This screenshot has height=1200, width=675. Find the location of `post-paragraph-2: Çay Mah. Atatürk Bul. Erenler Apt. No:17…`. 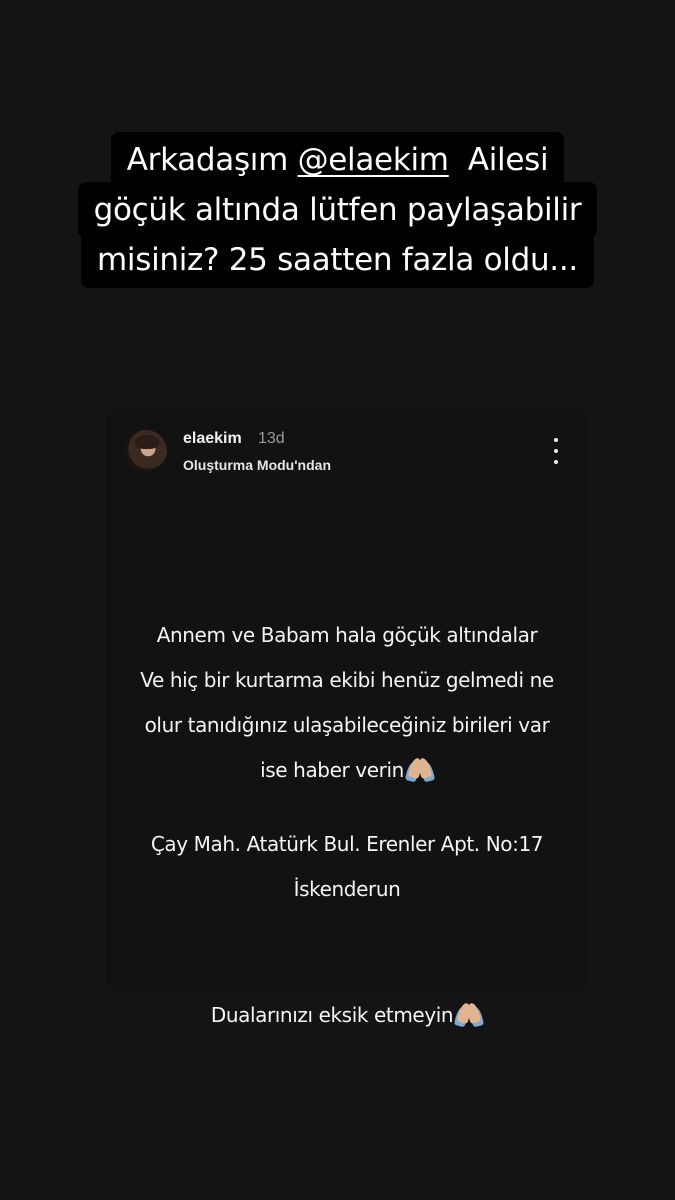

post-paragraph-2: Çay Mah. Atatürk Bul. Erenler Apt. No:17… is located at coordinates (347, 867).